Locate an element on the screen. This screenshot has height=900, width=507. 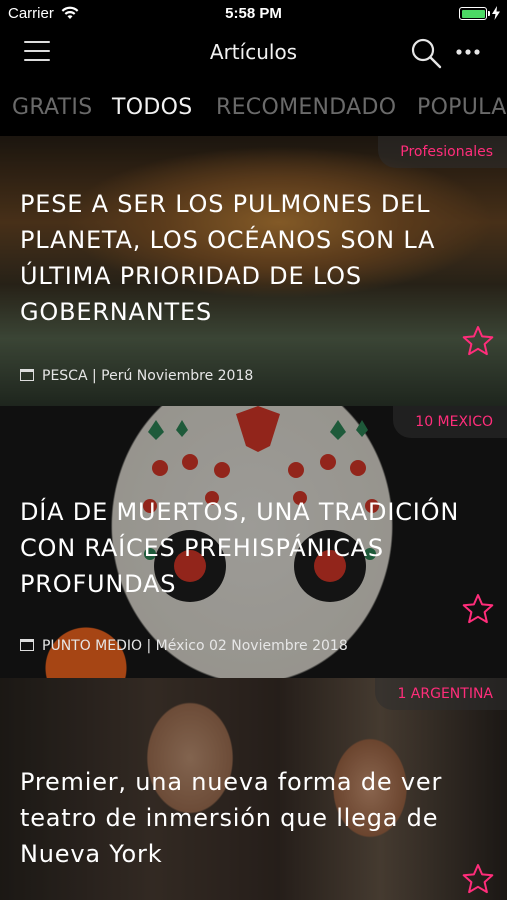
article-tag: Profesionales is located at coordinates (442, 152).